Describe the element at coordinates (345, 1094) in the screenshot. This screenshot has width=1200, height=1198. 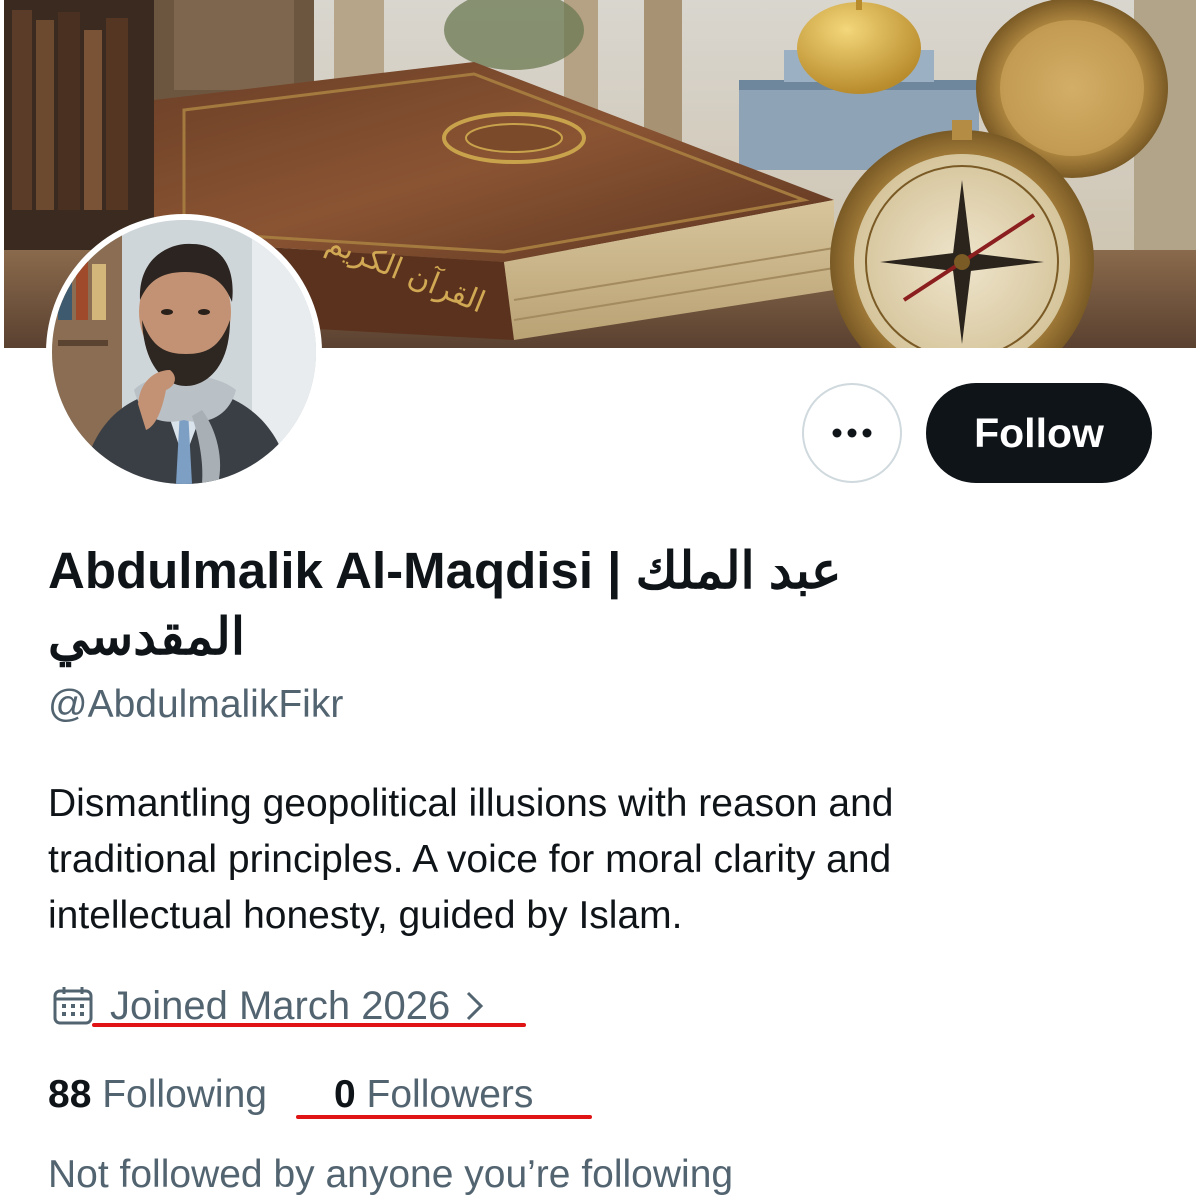
I see `followers-count: 0` at that location.